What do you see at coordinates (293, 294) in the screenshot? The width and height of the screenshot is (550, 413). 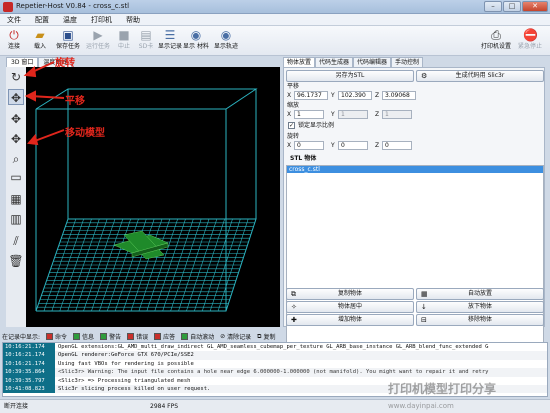 I see `copy-icon: ⧉` at bounding box center [293, 294].